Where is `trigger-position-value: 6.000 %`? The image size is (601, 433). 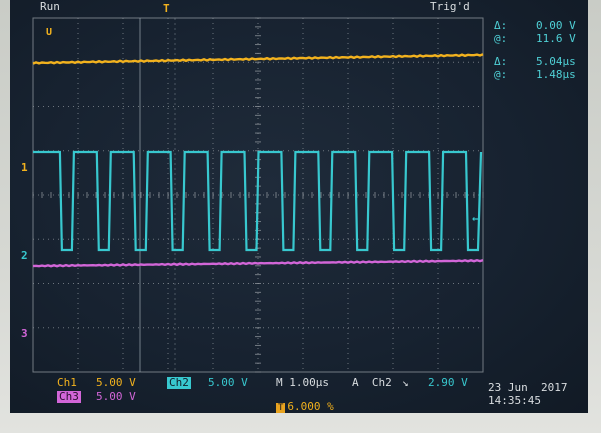
trigger-position-value: 6.000 % is located at coordinates (310, 406).